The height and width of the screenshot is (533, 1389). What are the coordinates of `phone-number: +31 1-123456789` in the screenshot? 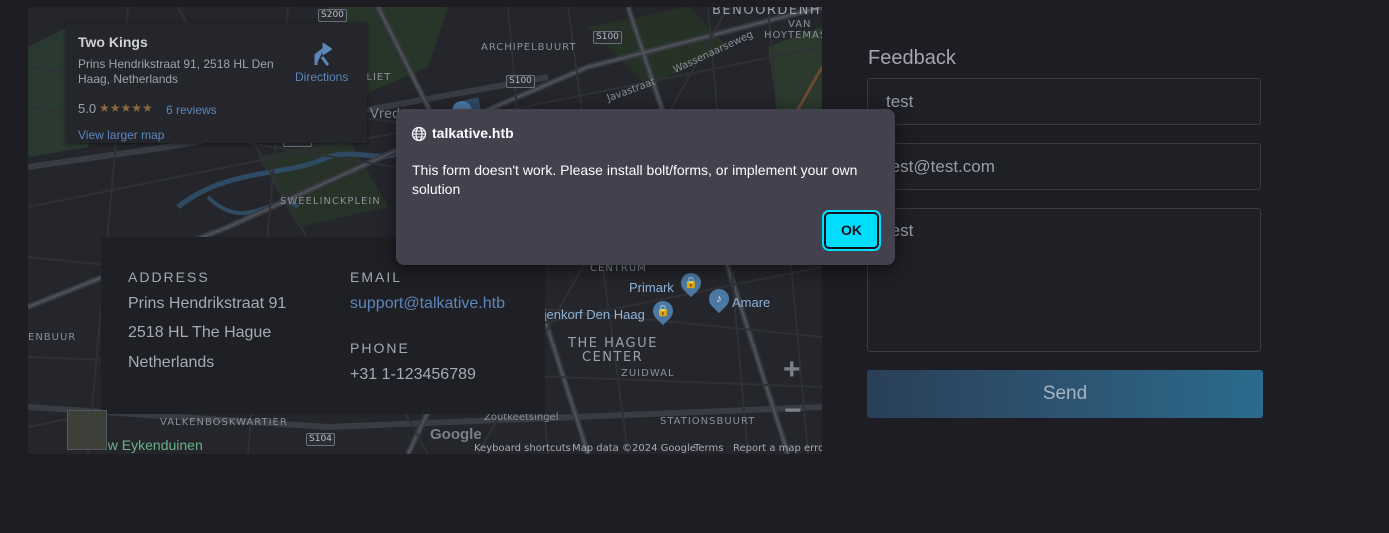 It's located at (413, 374).